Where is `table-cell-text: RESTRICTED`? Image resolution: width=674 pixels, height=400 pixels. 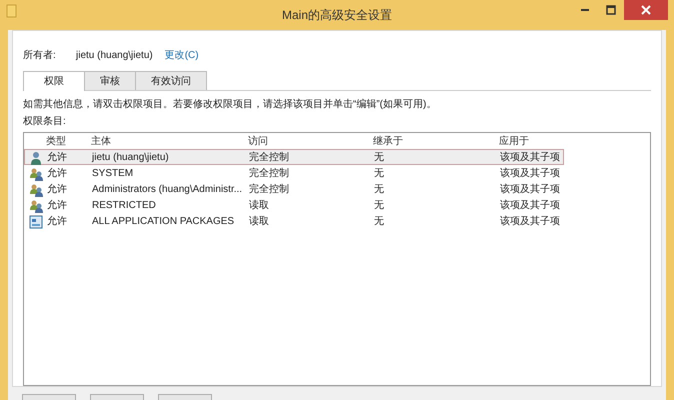
table-cell-text: RESTRICTED is located at coordinates (124, 206).